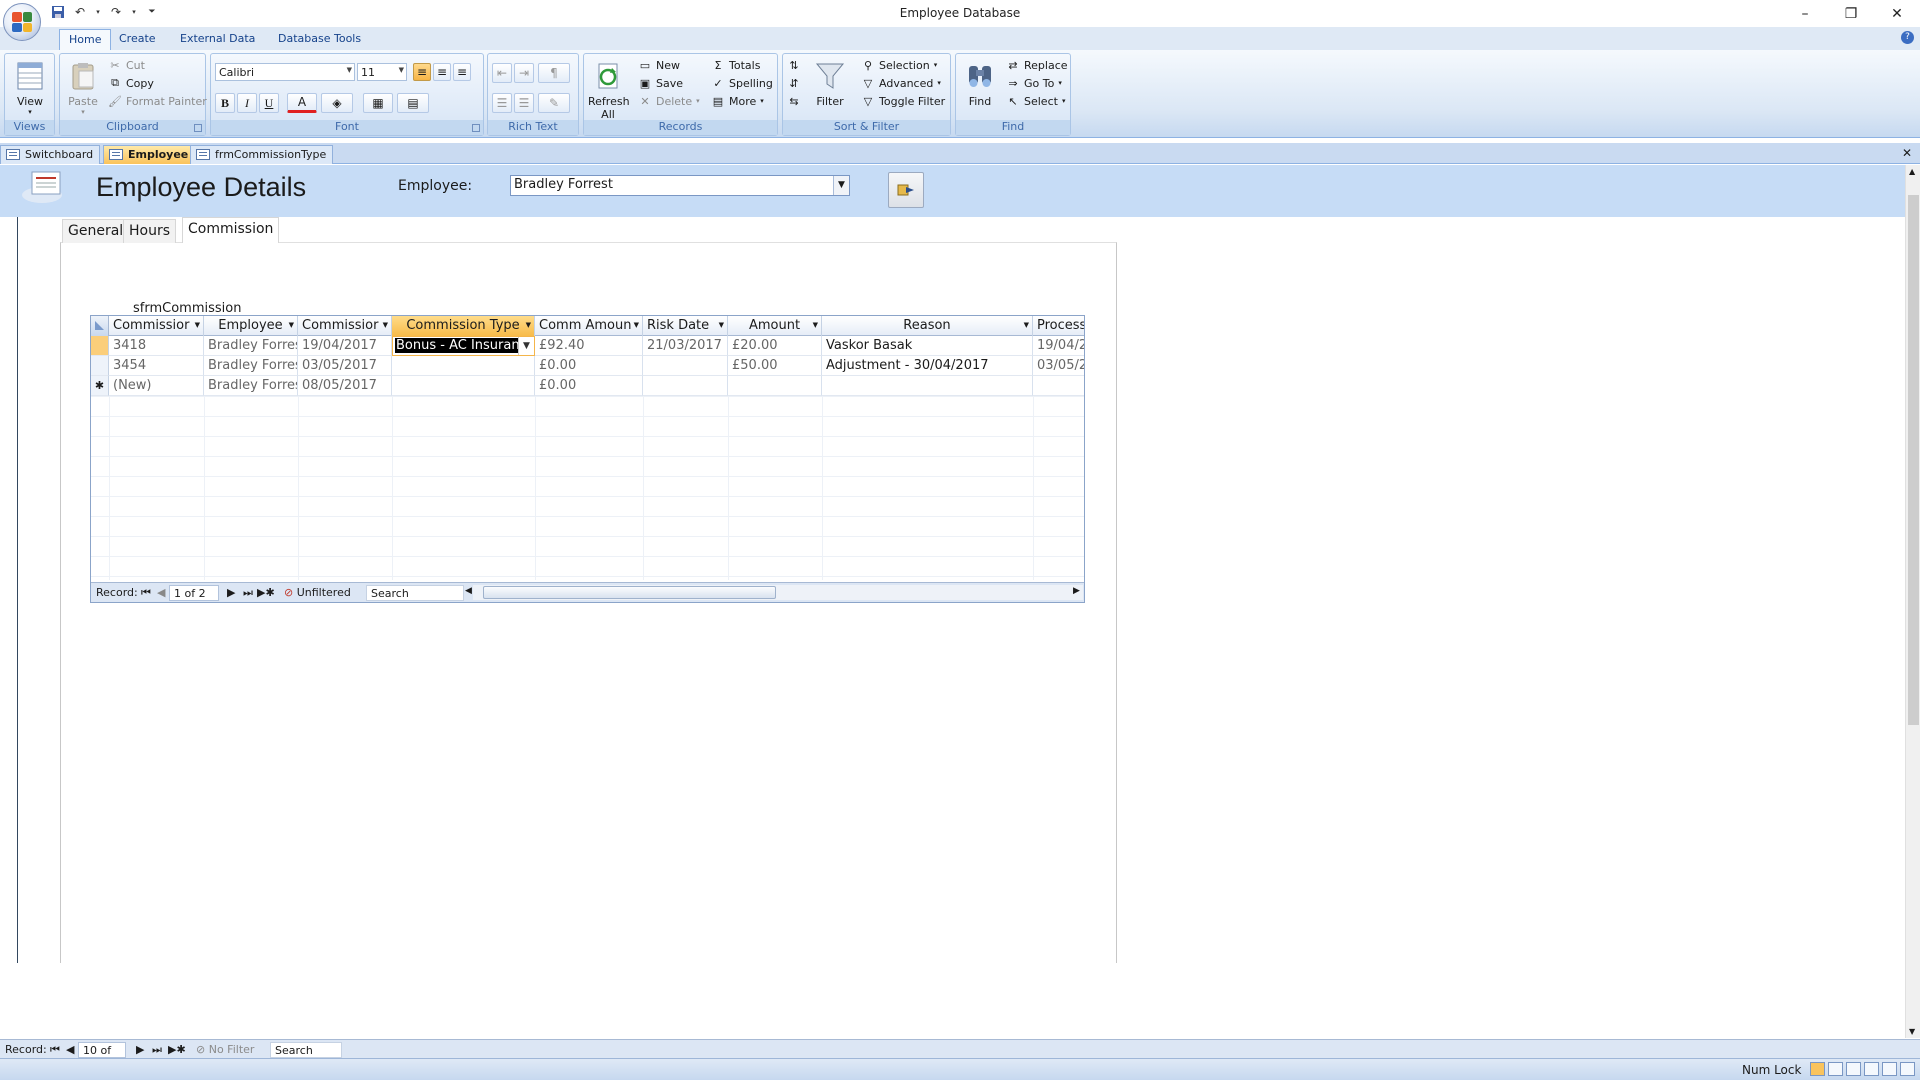  I want to click on sort-descending-button: ⇵, so click(794, 83).